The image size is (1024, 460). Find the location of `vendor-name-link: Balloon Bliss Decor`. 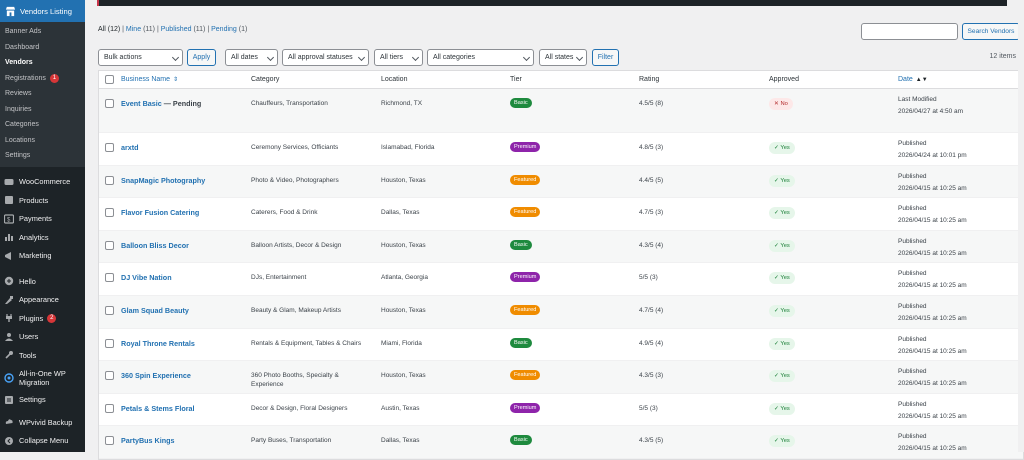

vendor-name-link: Balloon Bliss Decor is located at coordinates (155, 245).